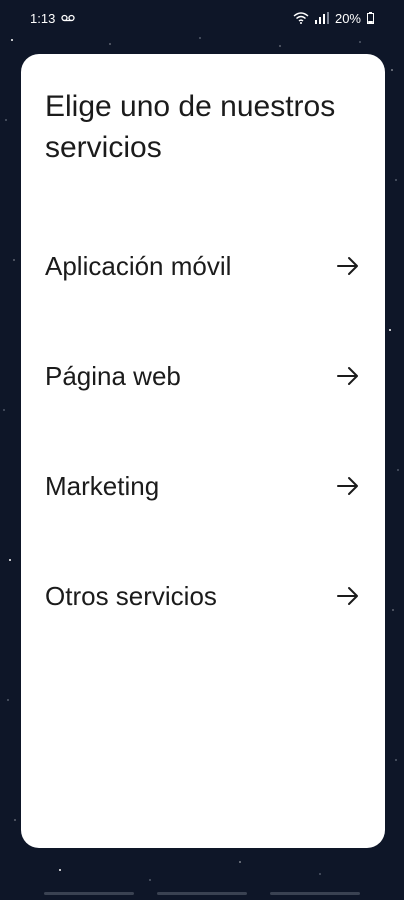 The height and width of the screenshot is (900, 404). Describe the element at coordinates (113, 375) in the screenshot. I see `service-label: Página web` at that location.